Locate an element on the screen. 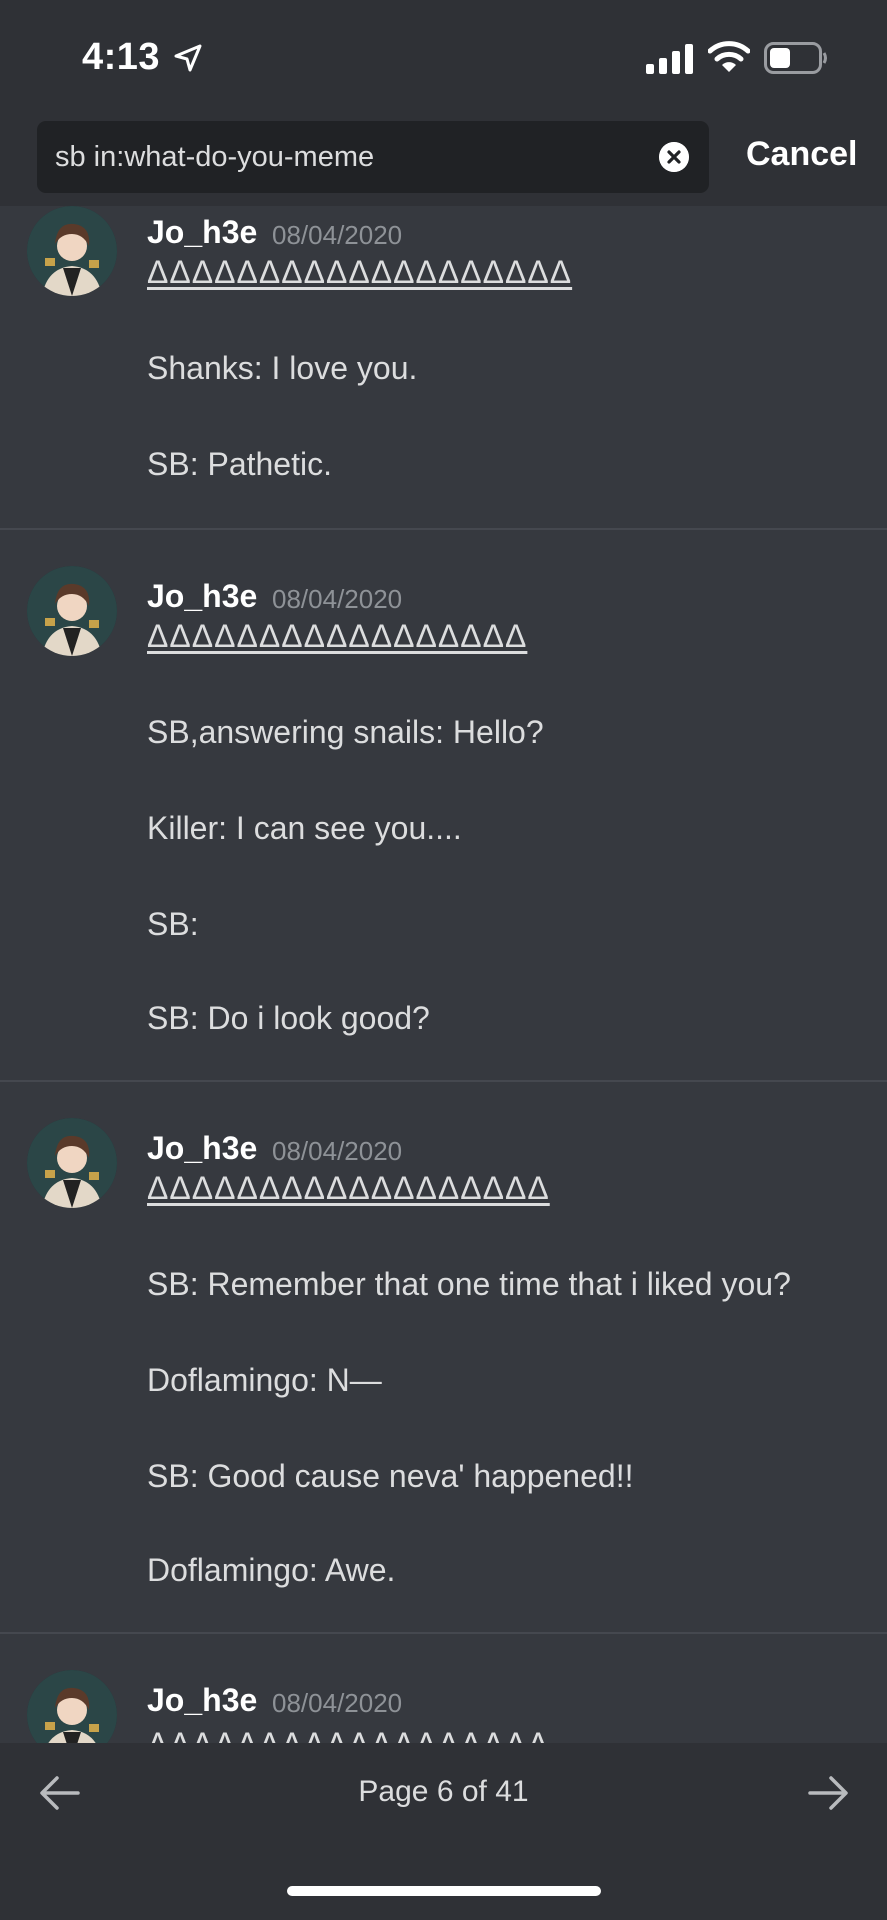 The image size is (887, 1920). wifi-icon is located at coordinates (729, 56).